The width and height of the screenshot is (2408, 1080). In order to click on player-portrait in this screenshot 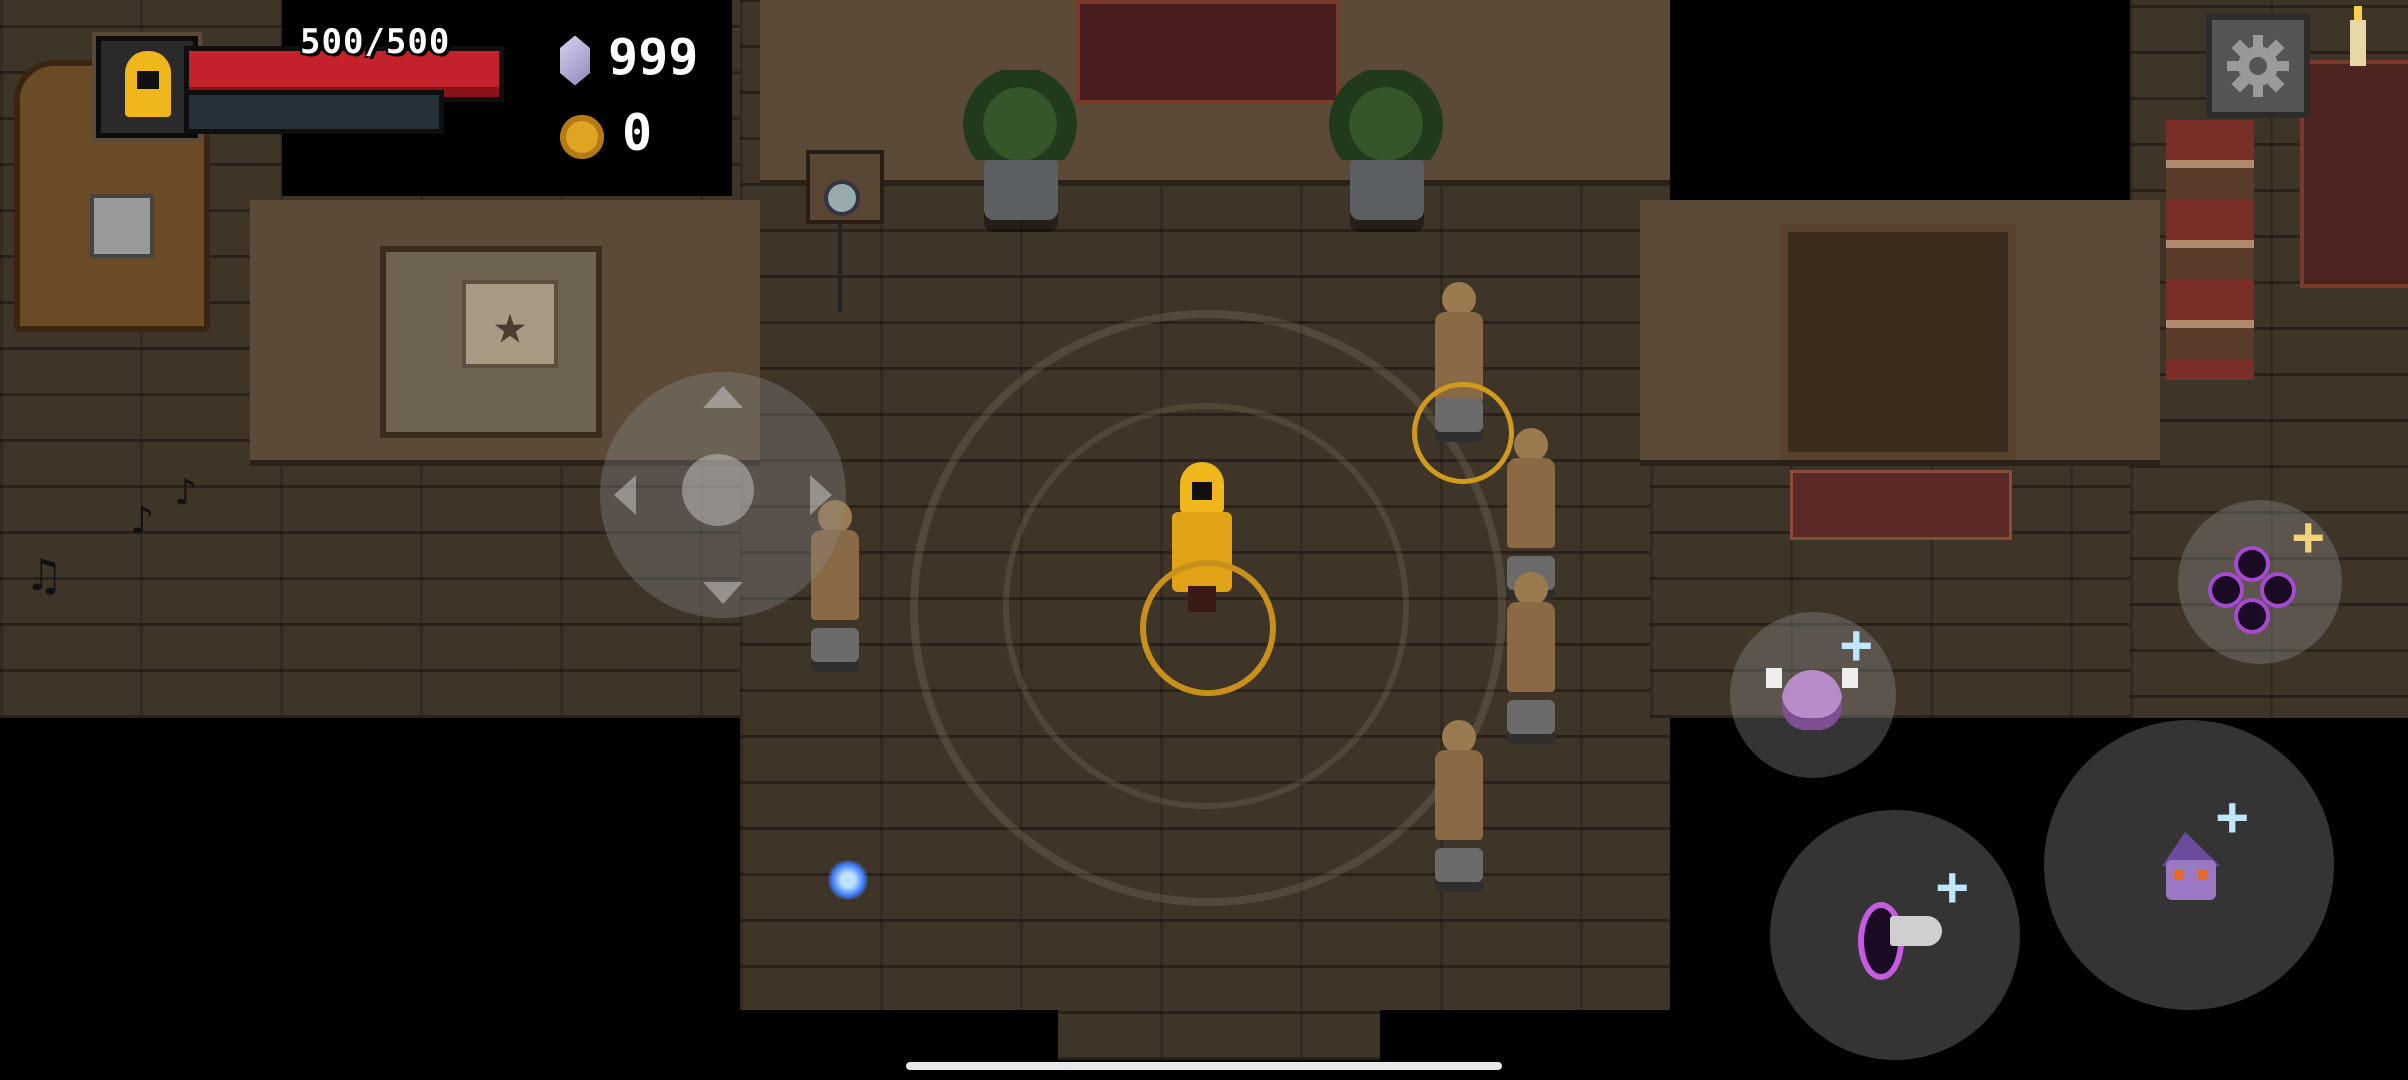, I will do `click(147, 87)`.